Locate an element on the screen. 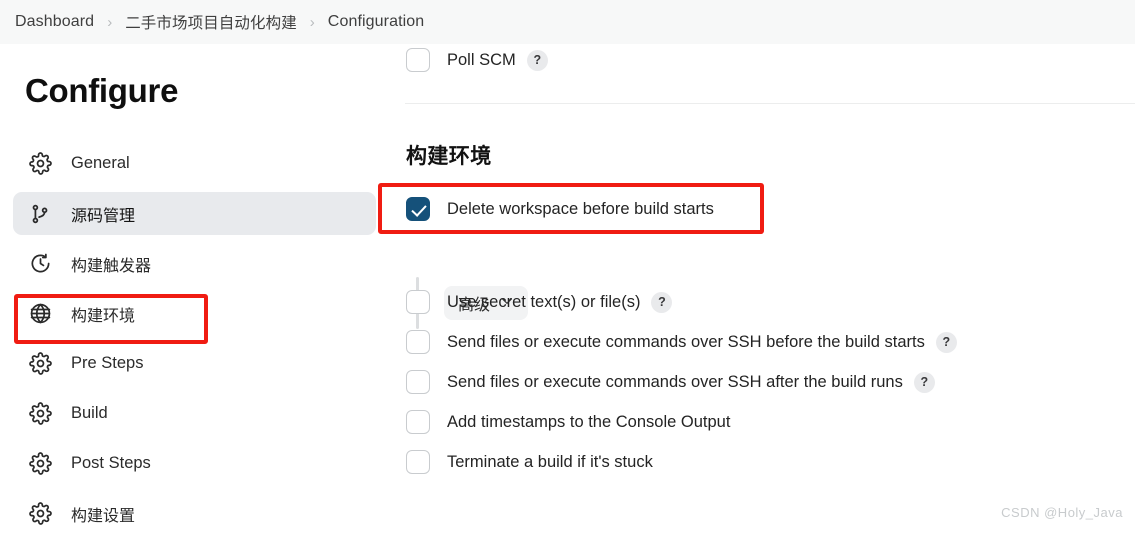 The height and width of the screenshot is (542, 1135). sidebar-item-build-triggers: 构建触发器 is located at coordinates (194, 263).